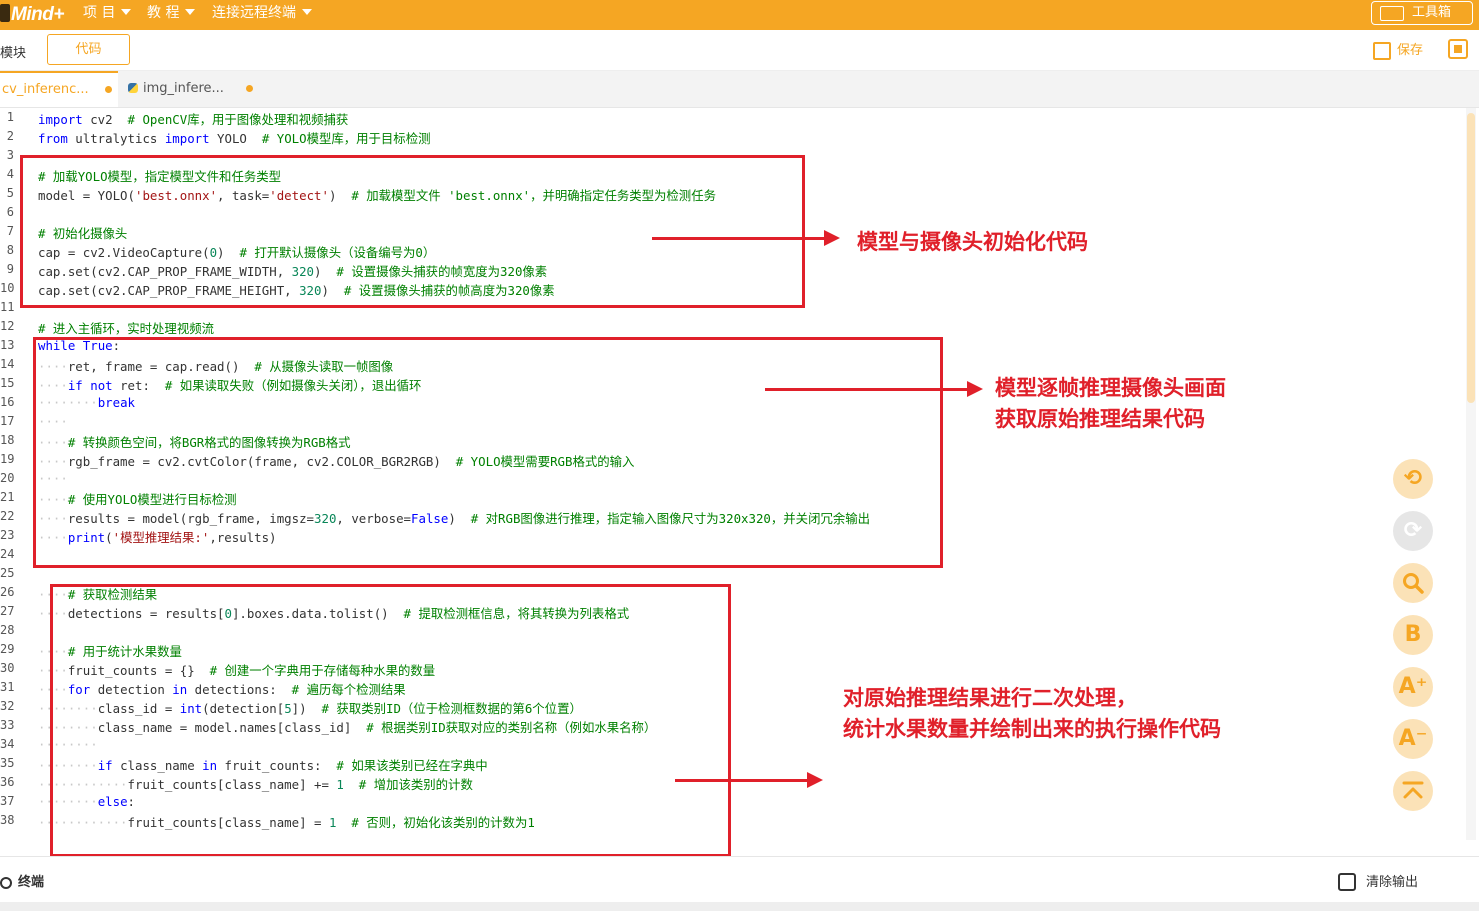 The width and height of the screenshot is (1479, 912). Describe the element at coordinates (739, 906) in the screenshot. I see `horizontal-scrollbar` at that location.